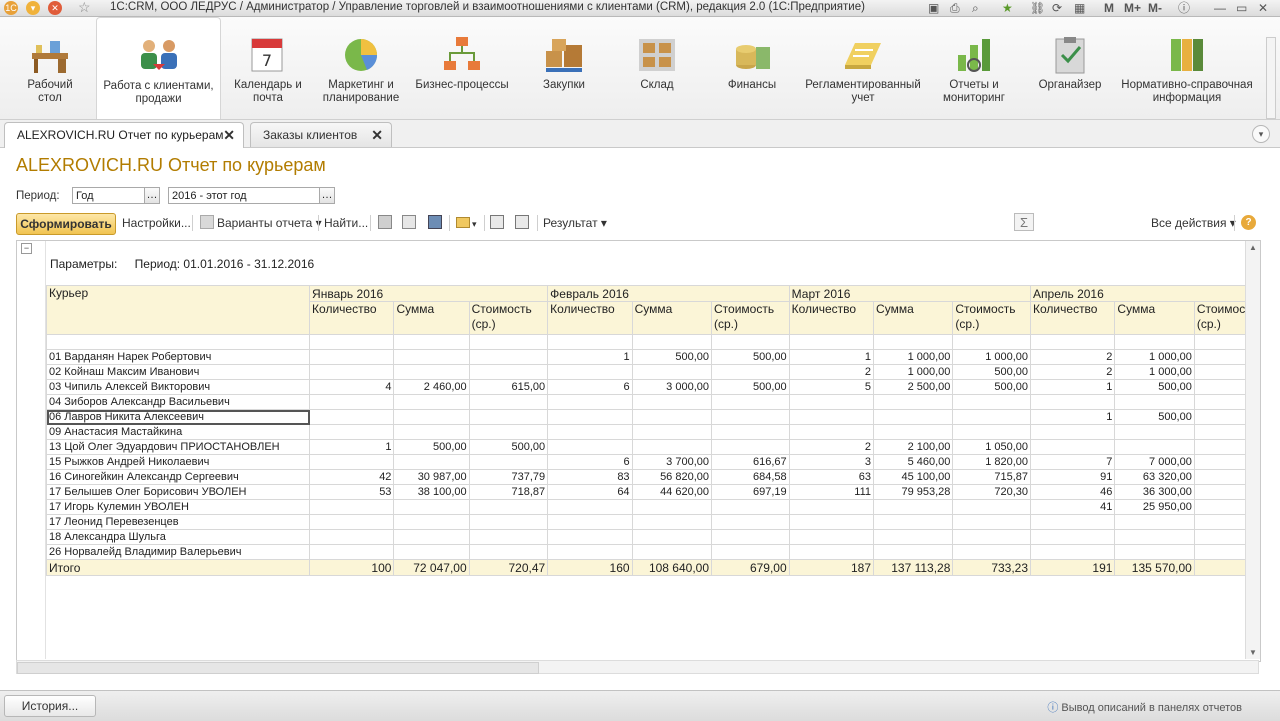  What do you see at coordinates (463, 222) in the screenshot?
I see `mail-icon` at bounding box center [463, 222].